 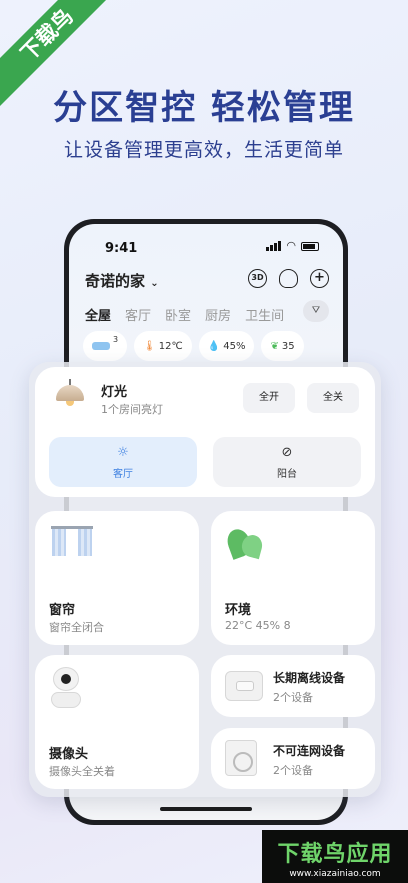 What do you see at coordinates (76, 627) in the screenshot?
I see `curtain-subtitle: 窗帘全闭合` at bounding box center [76, 627].